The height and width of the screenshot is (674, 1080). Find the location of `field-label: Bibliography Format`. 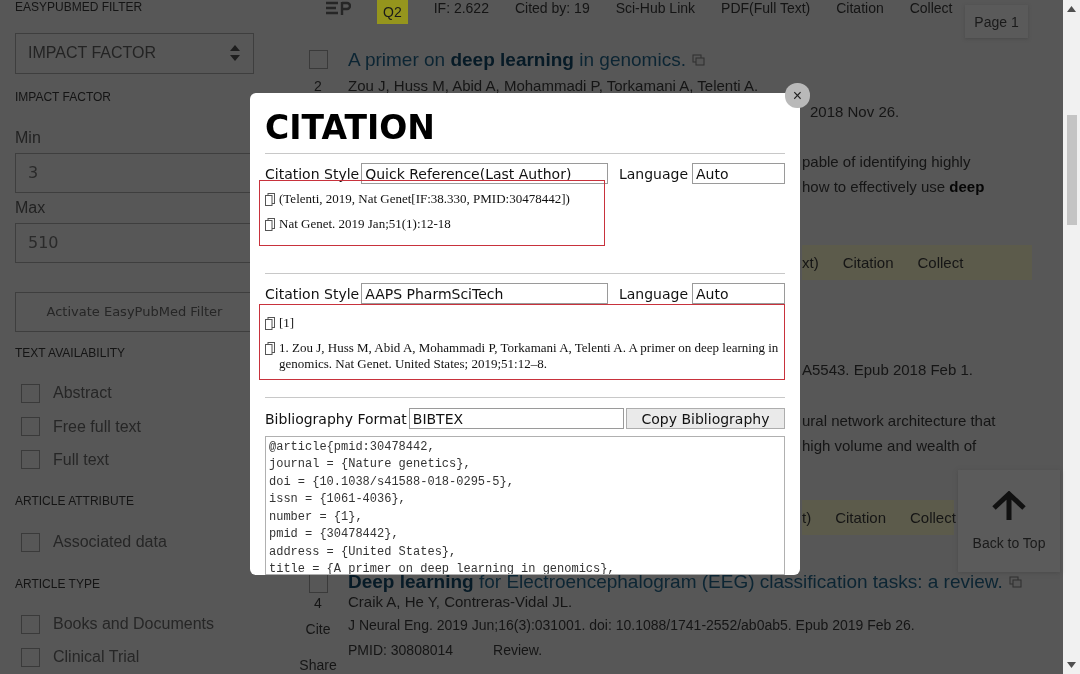

field-label: Bibliography Format is located at coordinates (336, 418).